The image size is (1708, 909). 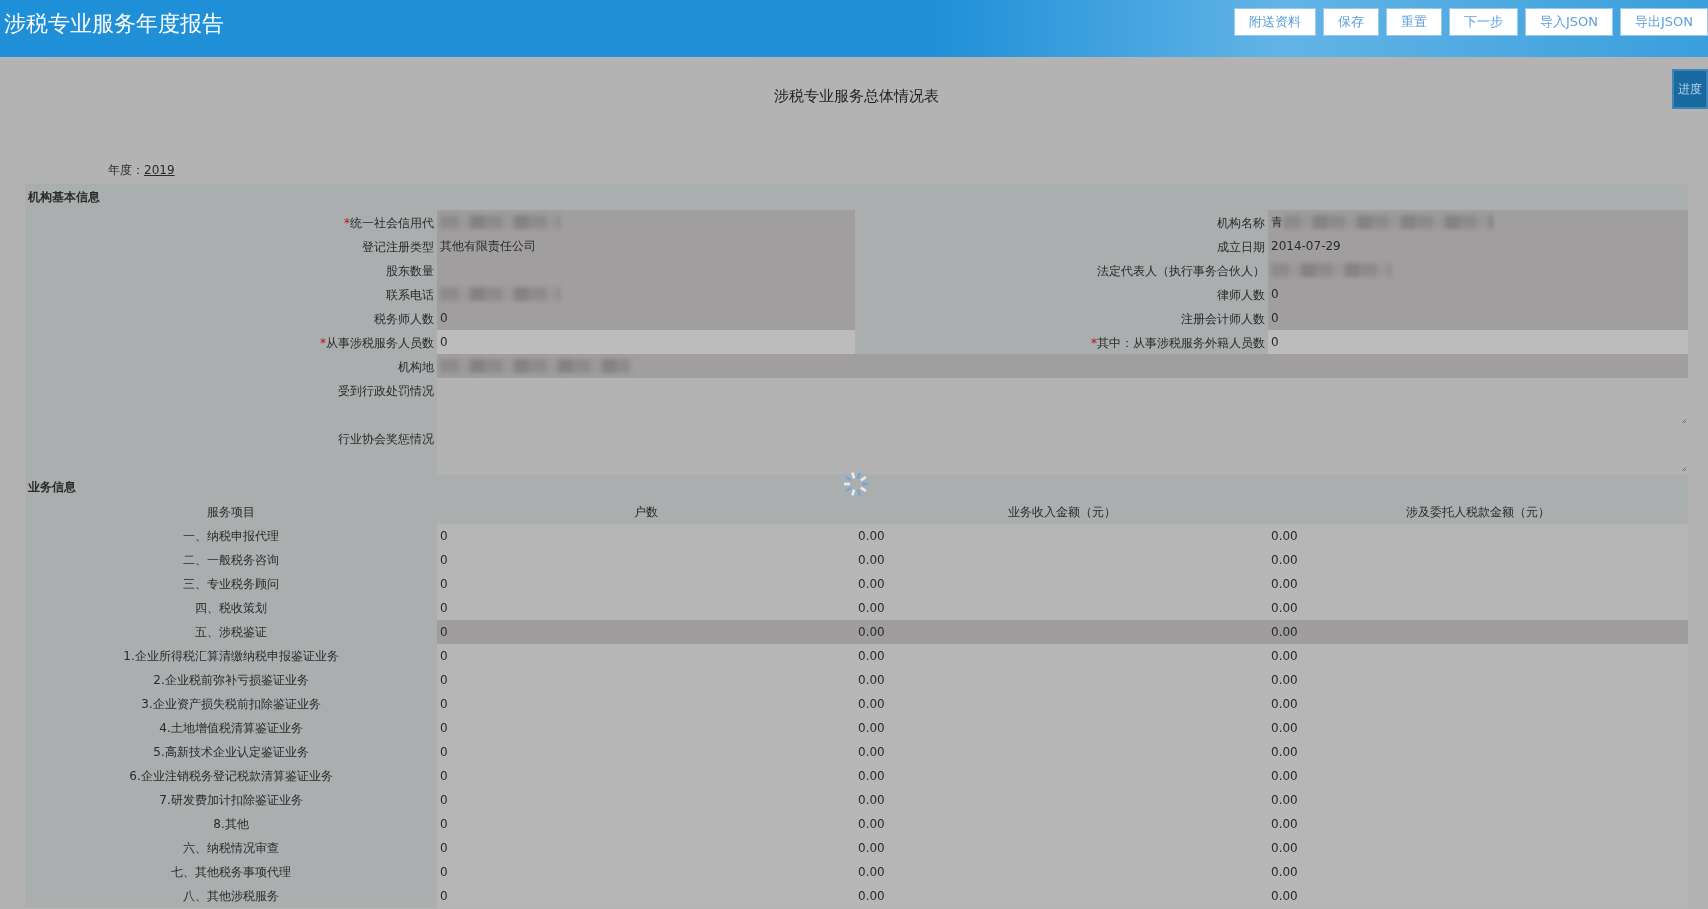 What do you see at coordinates (386, 439) in the screenshot?
I see `field-label: 行业协会奖惩情况` at bounding box center [386, 439].